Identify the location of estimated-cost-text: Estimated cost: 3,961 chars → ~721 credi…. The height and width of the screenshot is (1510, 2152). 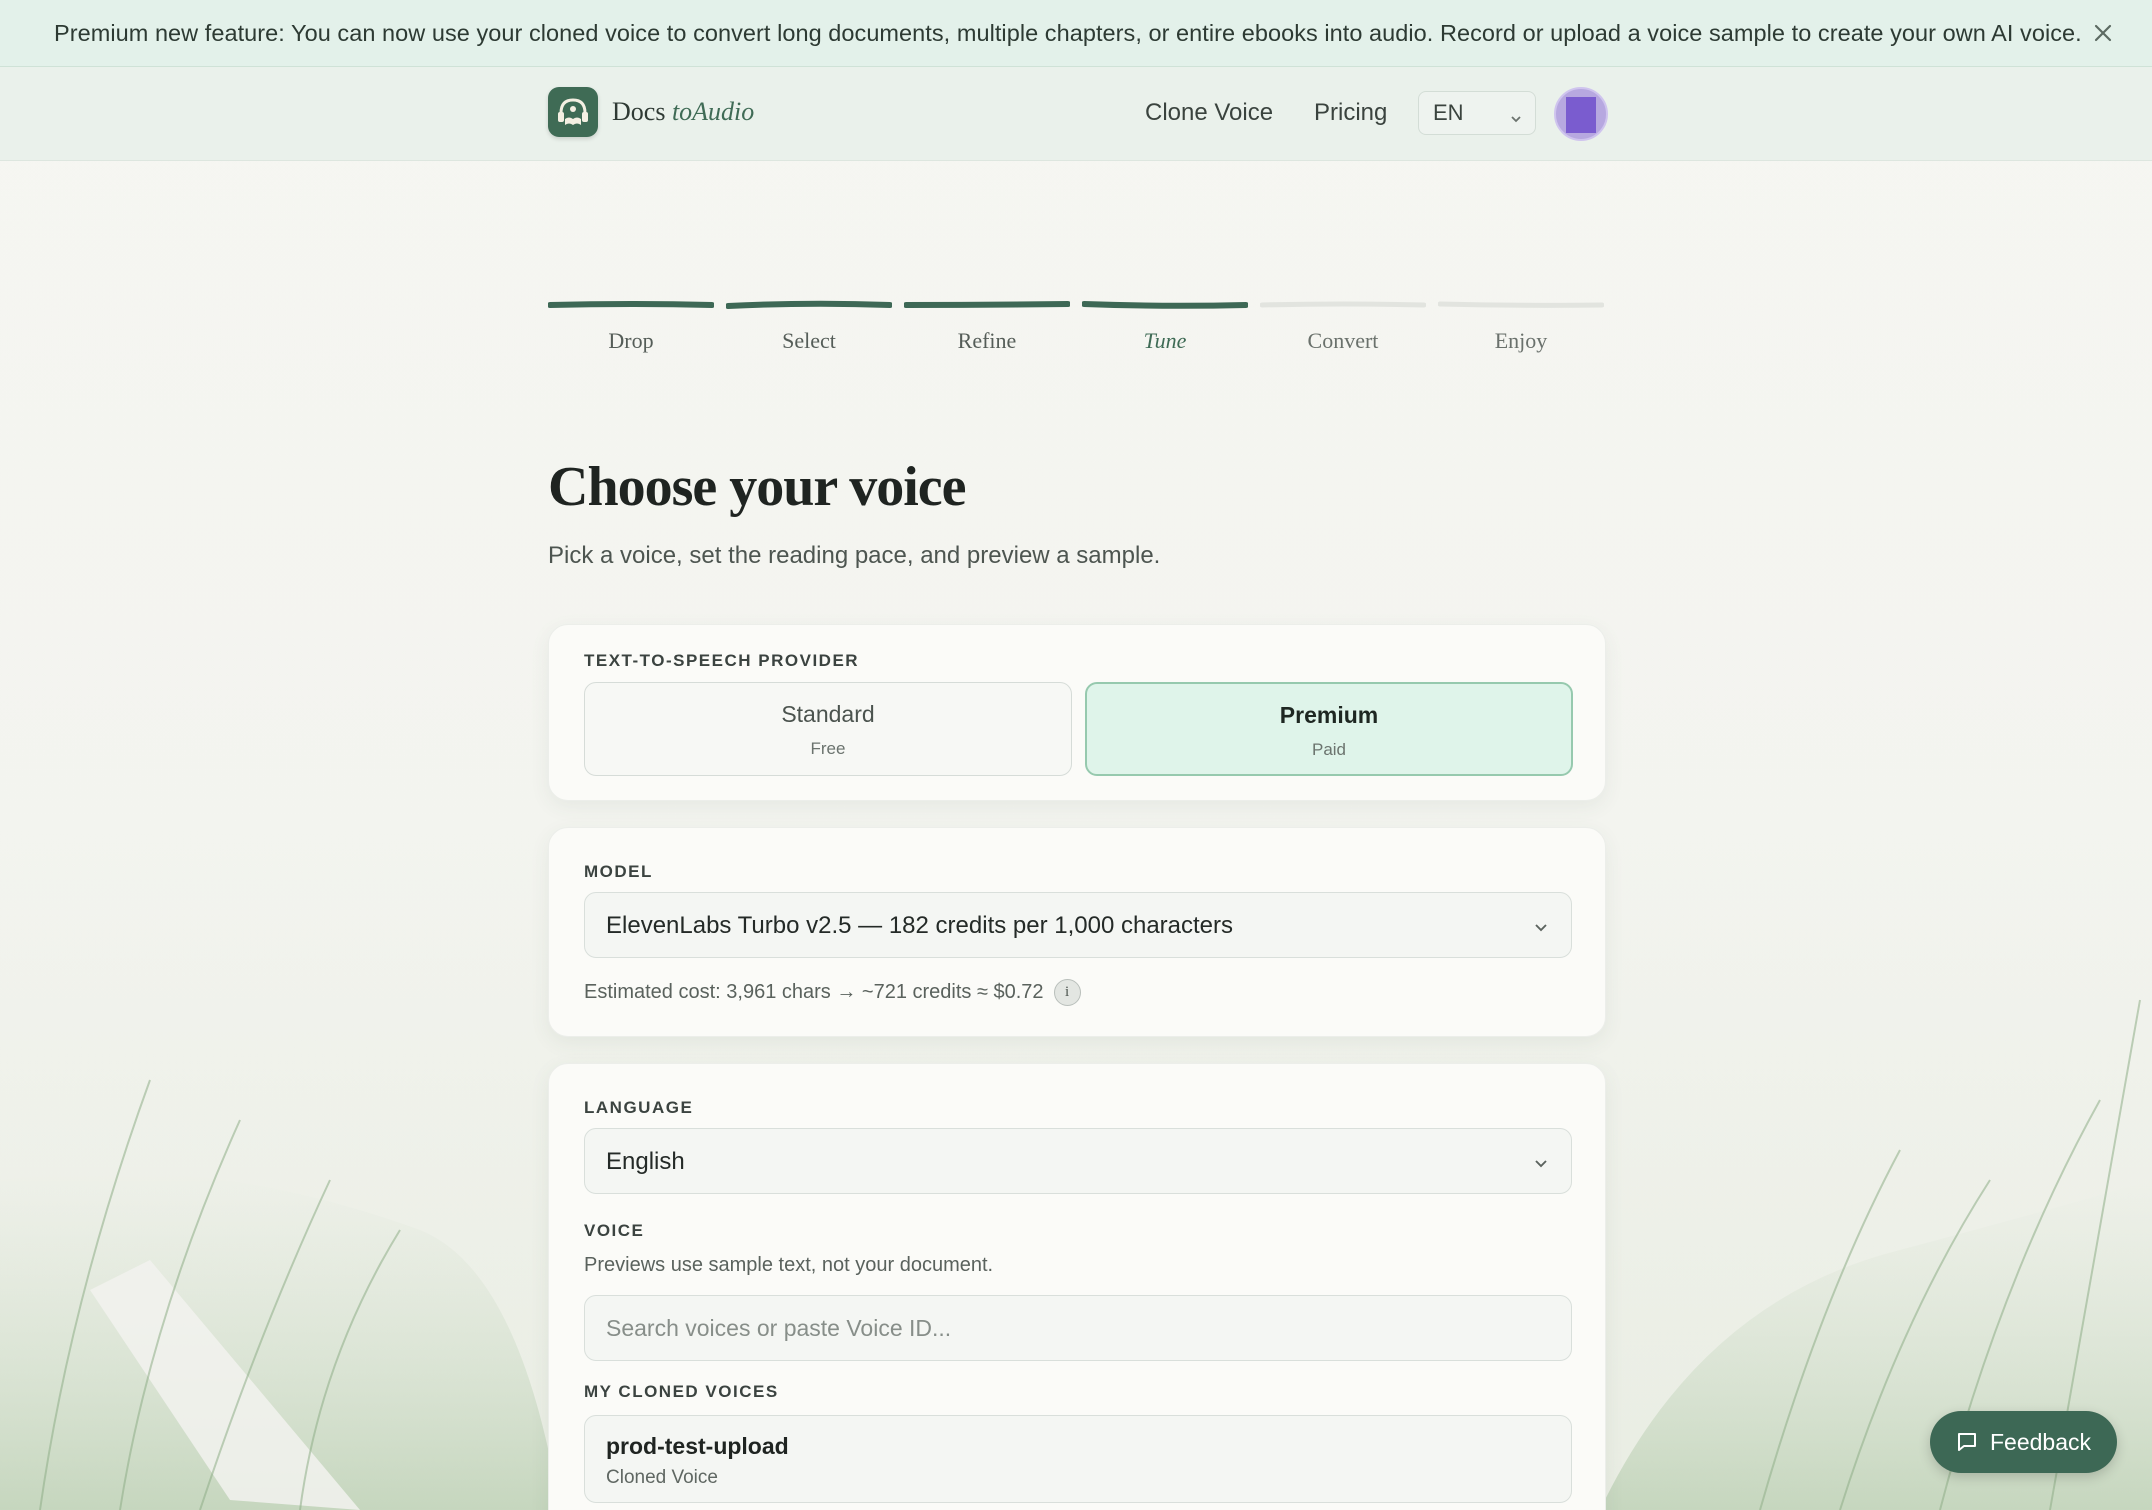
(814, 992).